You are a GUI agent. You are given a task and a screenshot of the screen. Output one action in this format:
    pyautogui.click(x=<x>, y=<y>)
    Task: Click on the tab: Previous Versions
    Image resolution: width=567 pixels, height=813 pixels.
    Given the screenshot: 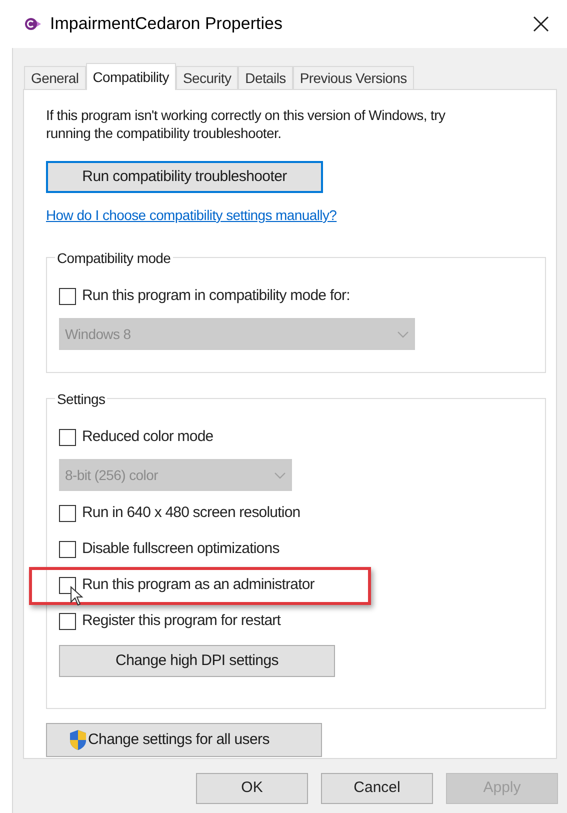 What is the action you would take?
    pyautogui.click(x=353, y=77)
    